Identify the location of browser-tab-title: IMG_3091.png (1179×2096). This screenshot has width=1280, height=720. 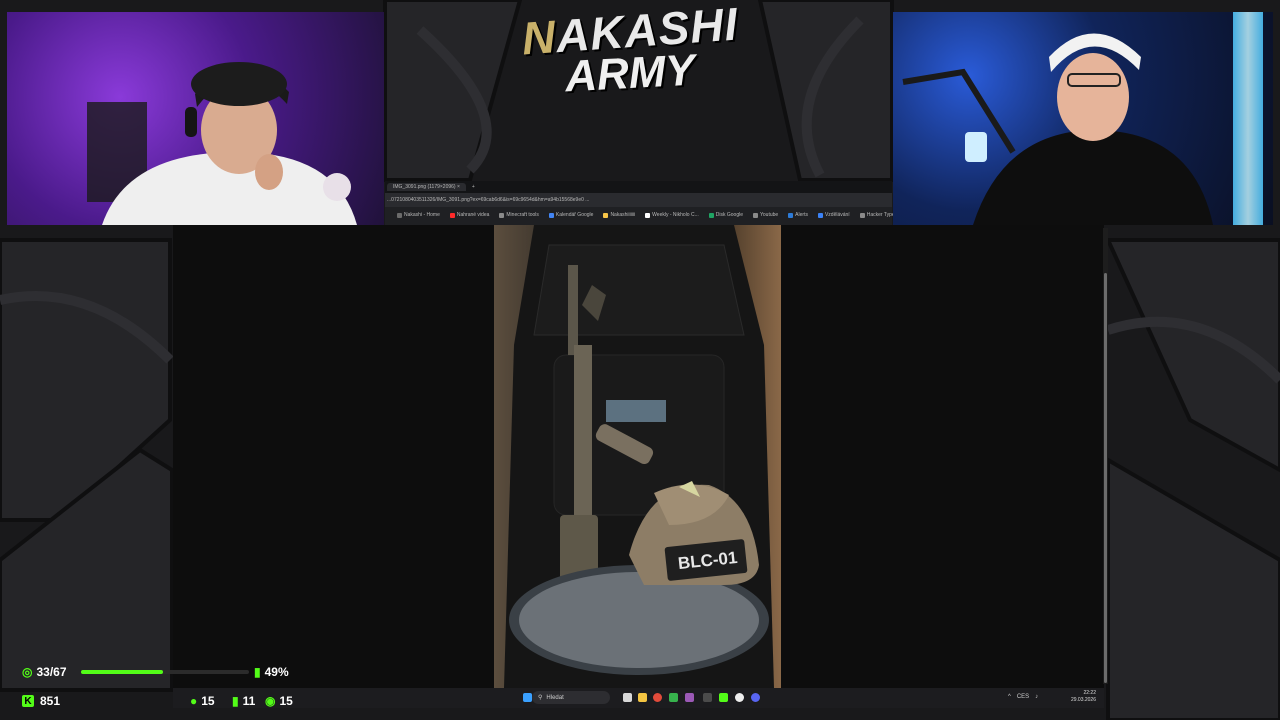
(424, 187).